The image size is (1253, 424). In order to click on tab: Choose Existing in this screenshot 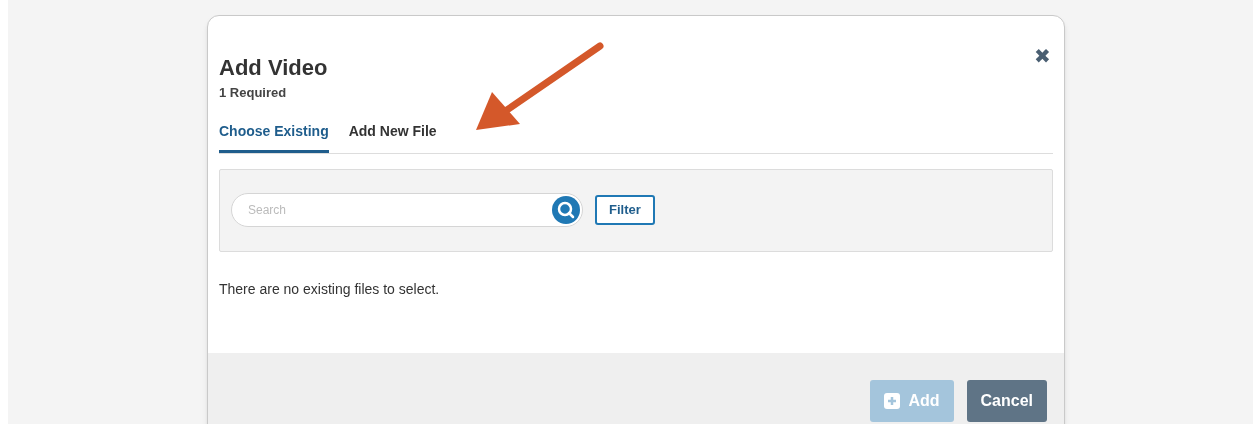, I will do `click(274, 136)`.